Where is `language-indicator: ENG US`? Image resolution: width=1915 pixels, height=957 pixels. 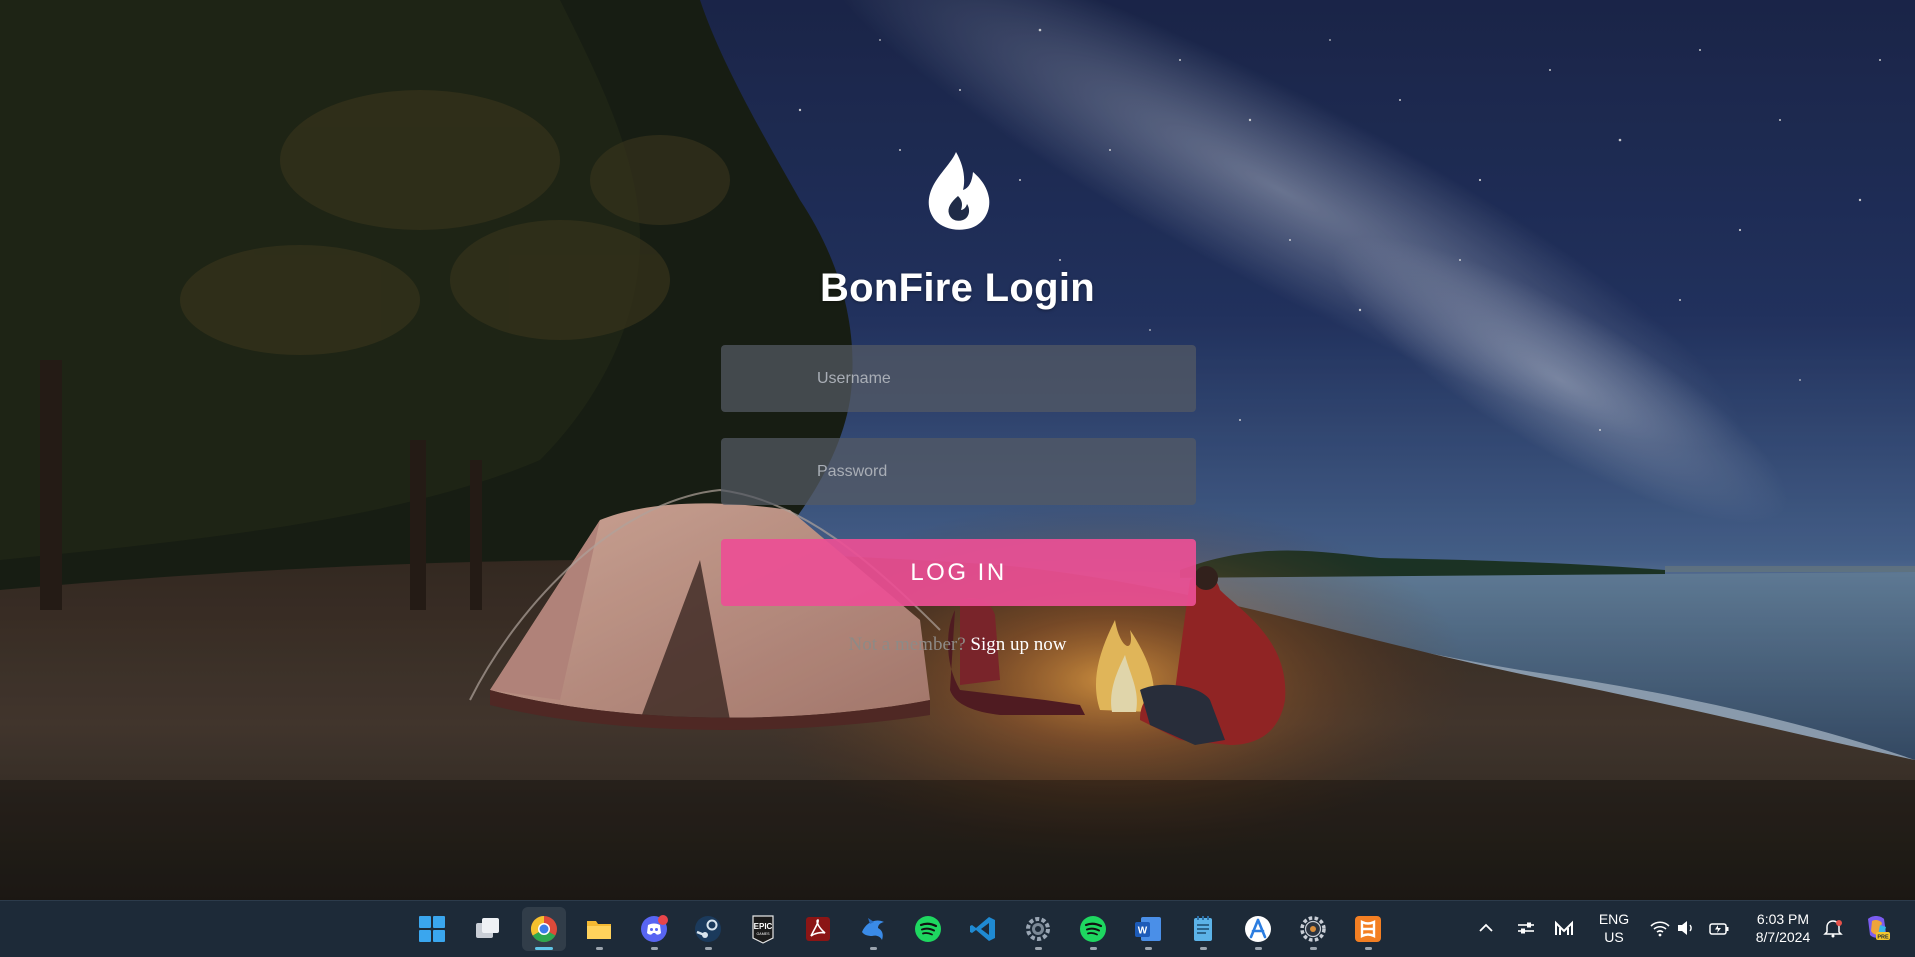 language-indicator: ENG US is located at coordinates (1614, 928).